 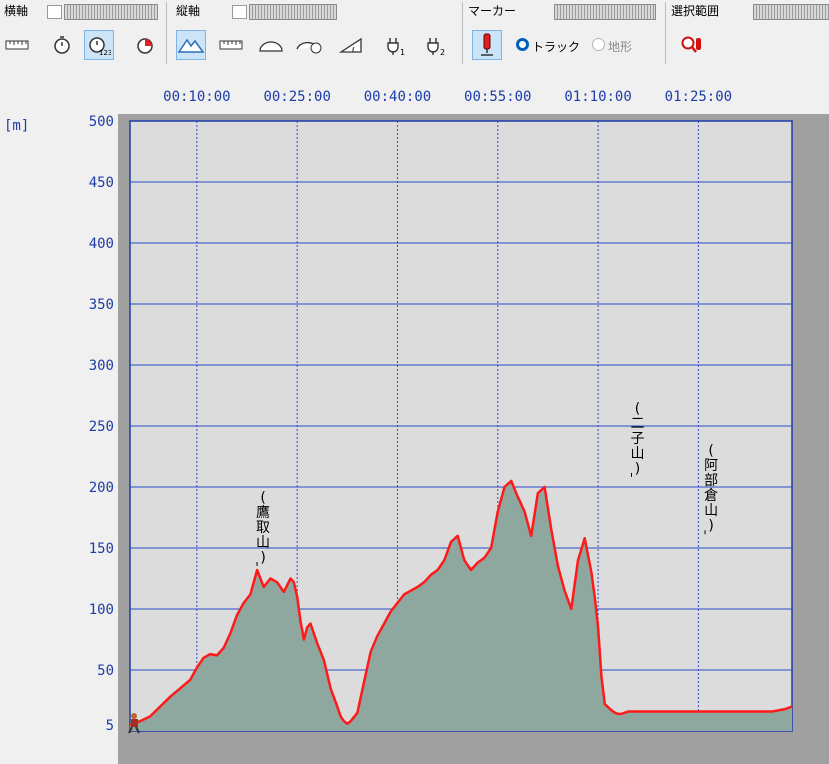 I want to click on axis-distance-vertical-button, so click(x=231, y=45).